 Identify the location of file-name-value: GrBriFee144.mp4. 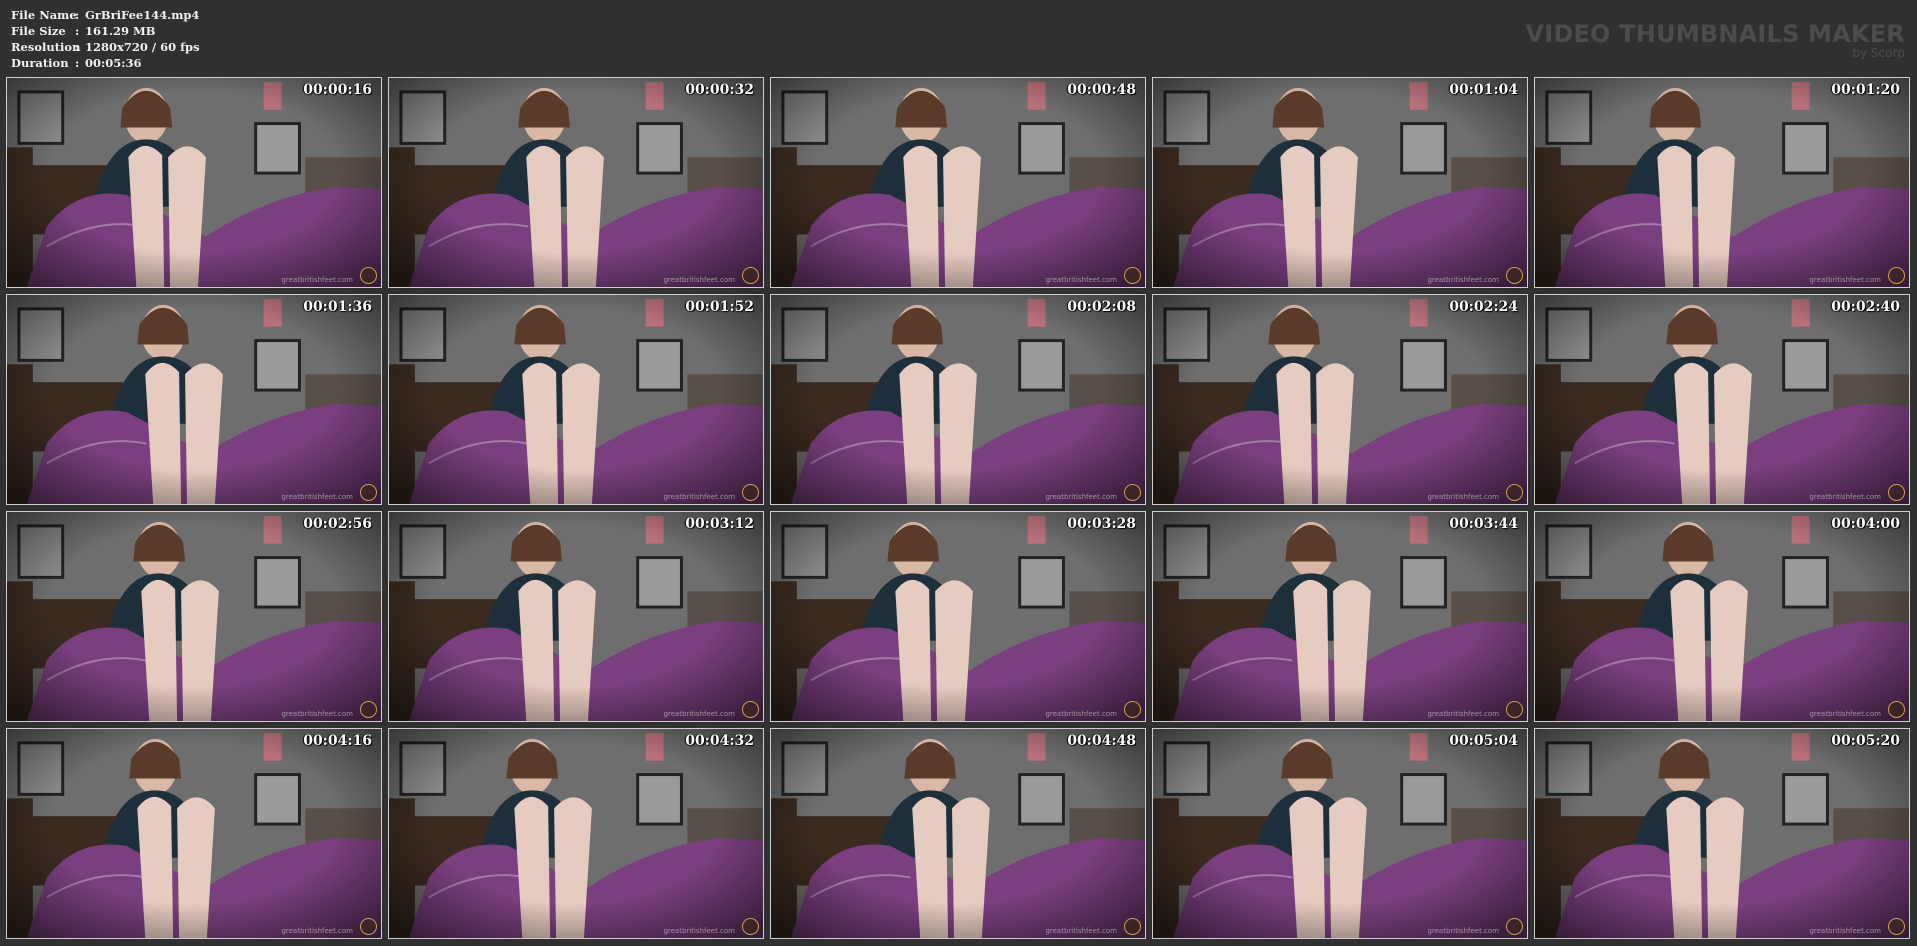
(142, 15).